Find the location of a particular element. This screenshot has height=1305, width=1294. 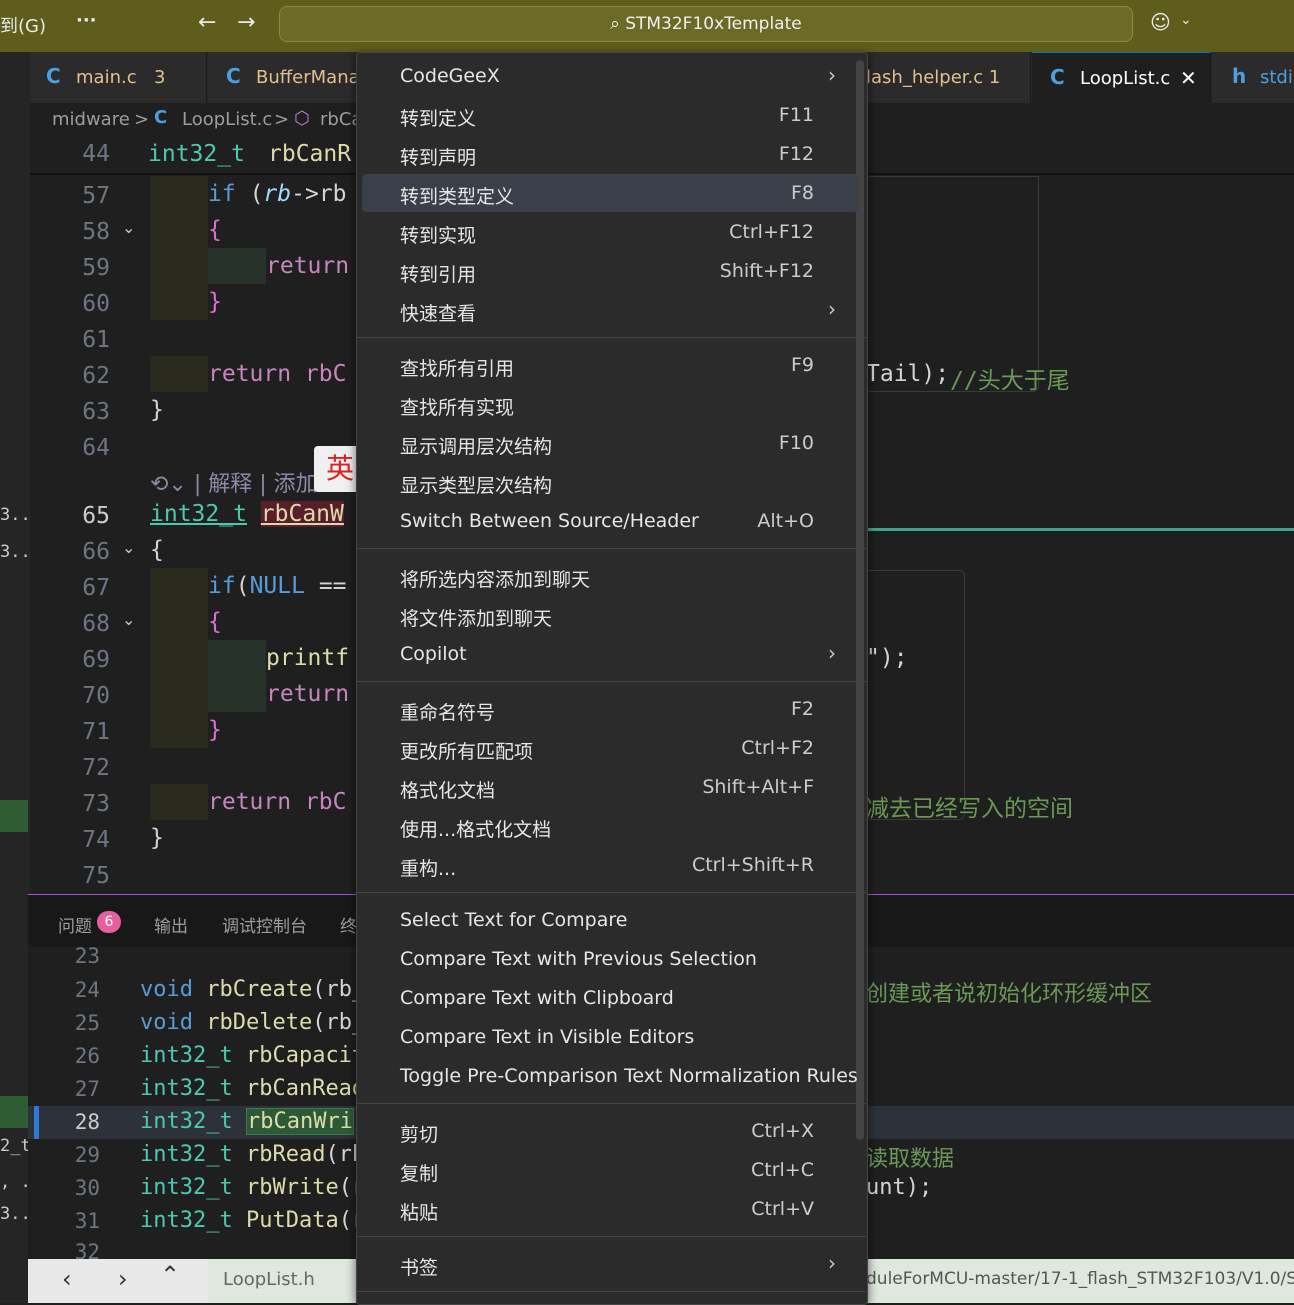

menu-item-shortcut: F10 is located at coordinates (796, 443).